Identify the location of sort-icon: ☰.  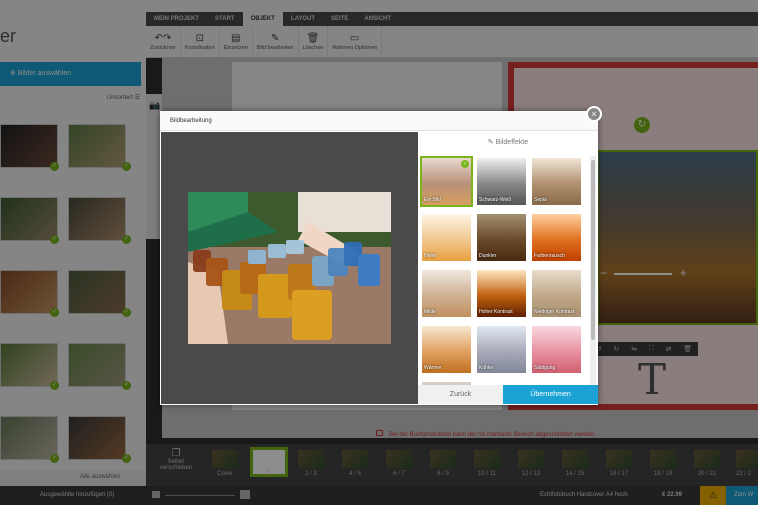
(137, 98).